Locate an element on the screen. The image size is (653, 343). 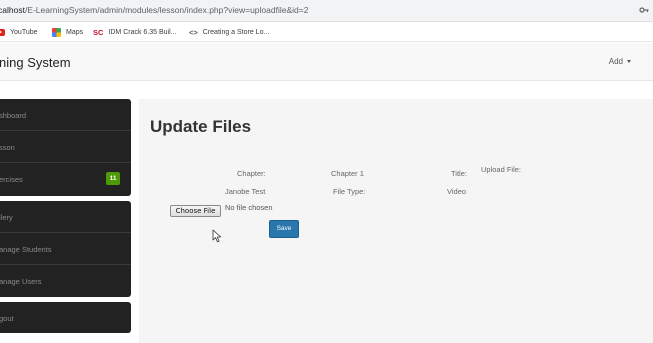
youtube-icon is located at coordinates (2, 32).